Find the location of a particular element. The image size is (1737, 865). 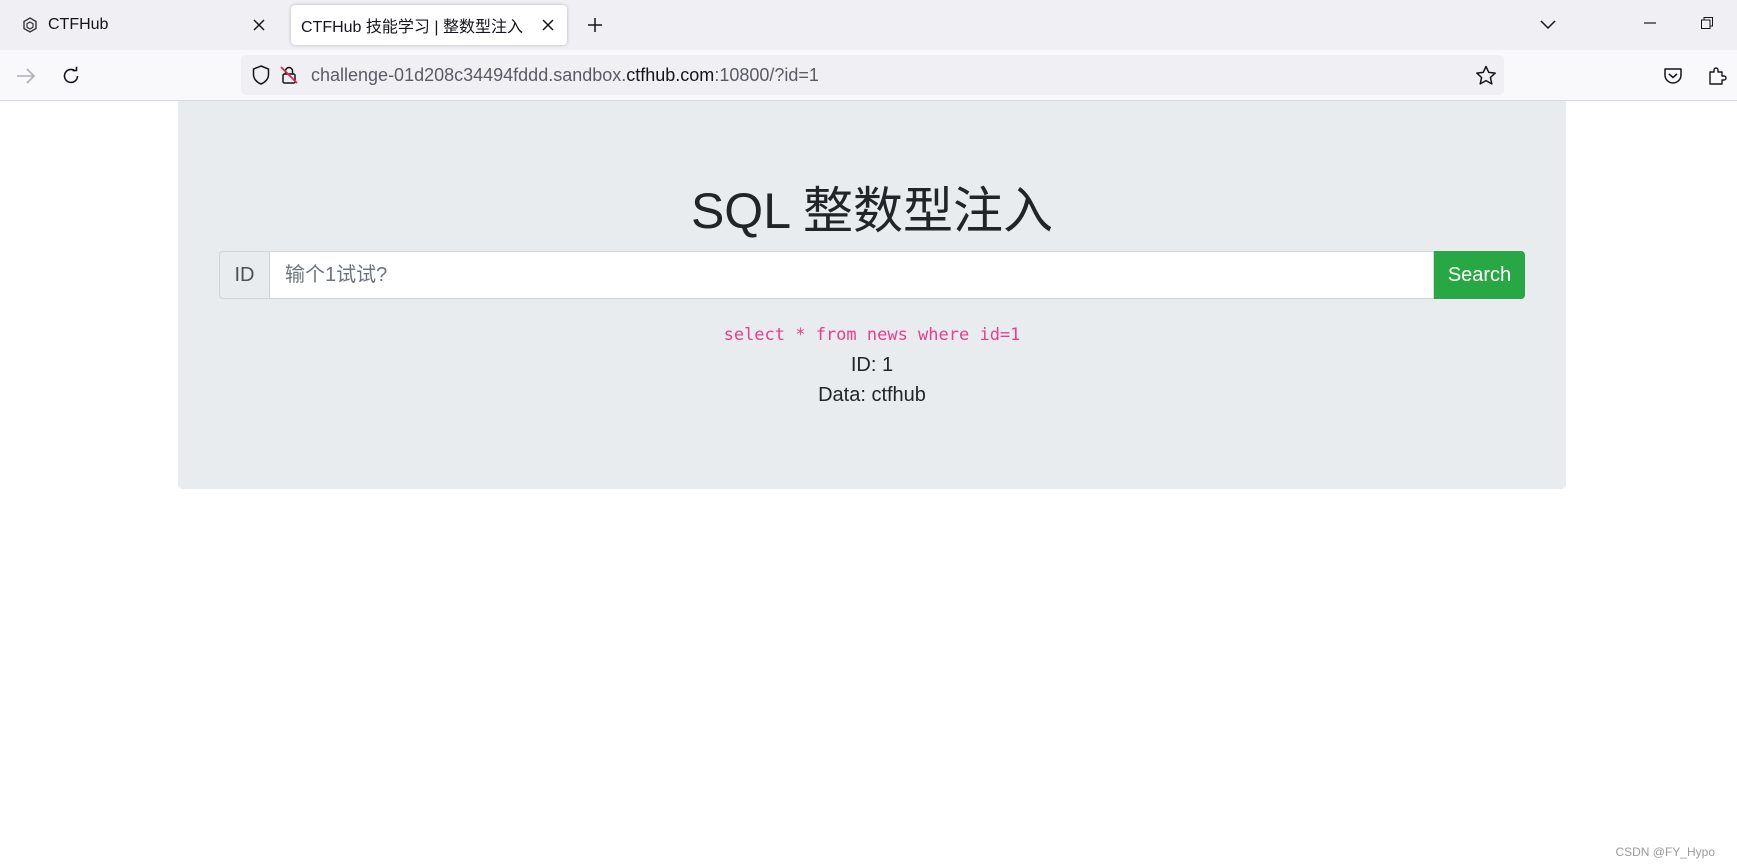

chevron-down-icon is located at coordinates (1548, 25).